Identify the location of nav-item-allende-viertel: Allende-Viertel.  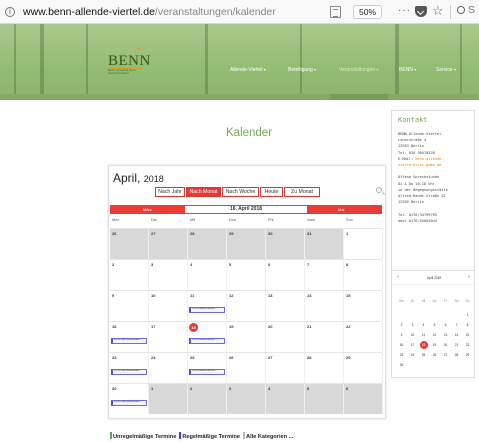
(248, 70).